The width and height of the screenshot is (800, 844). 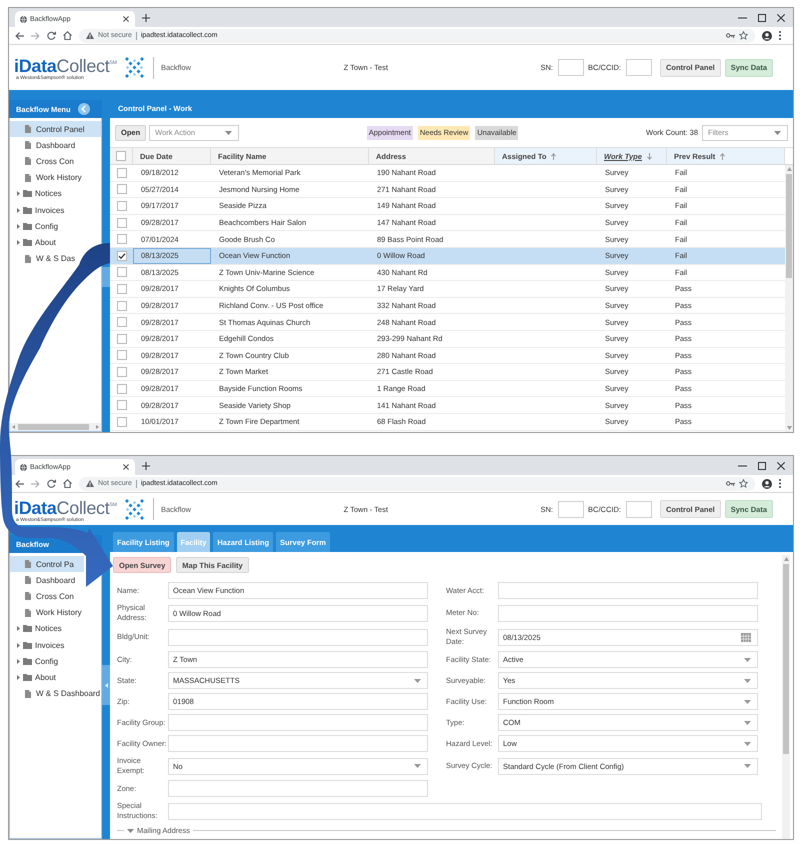 I want to click on collapse-caret-icon, so click(x=130, y=830).